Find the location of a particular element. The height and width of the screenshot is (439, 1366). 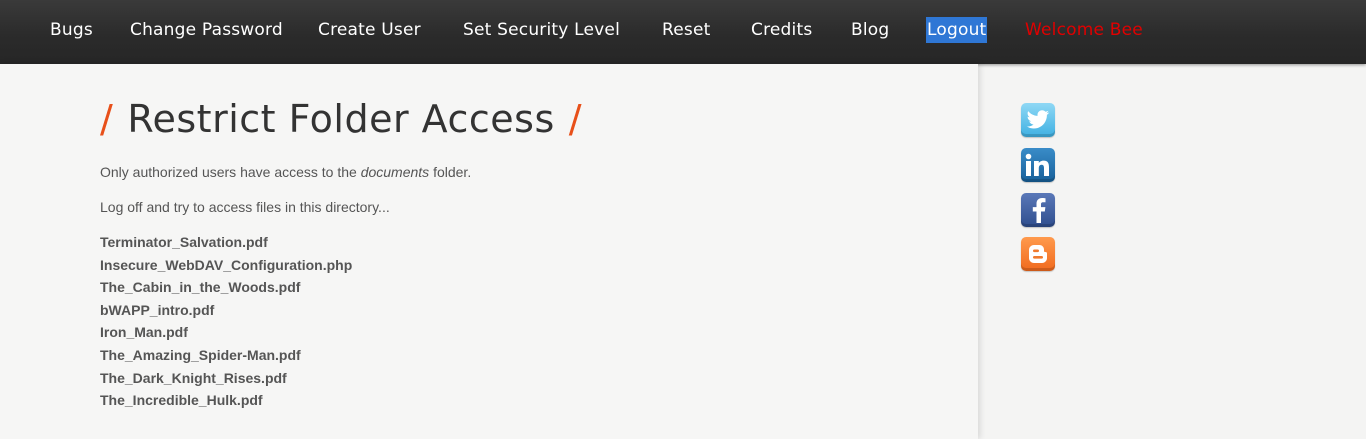

file-link: The_Incredible_Hulk.pdf is located at coordinates (181, 400).